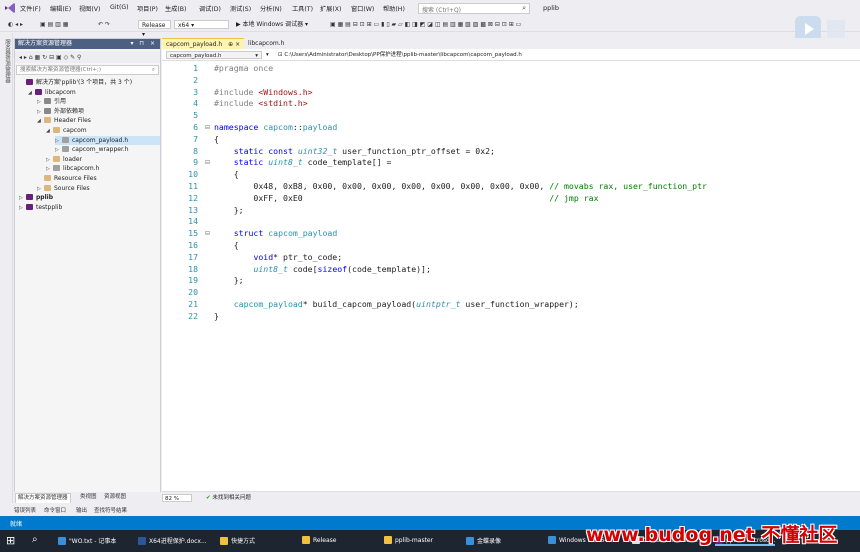  What do you see at coordinates (303, 162) in the screenshot?
I see `code-line: static uint8_t code_template[] =` at bounding box center [303, 162].